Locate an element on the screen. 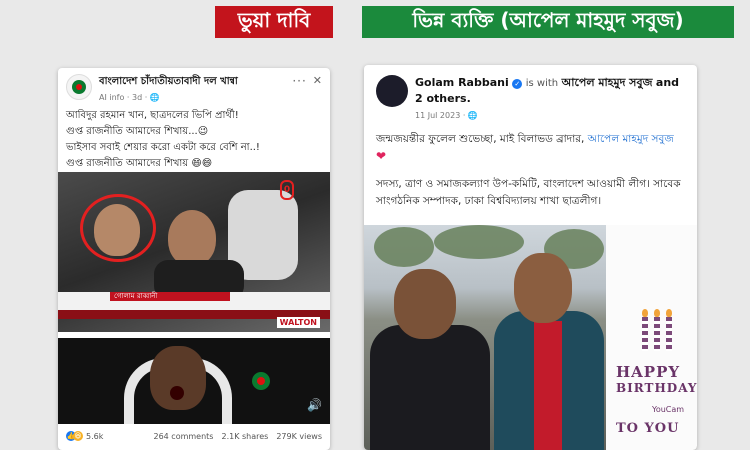  post-meta: AI info · 3d · 🌐 is located at coordinates (129, 97).